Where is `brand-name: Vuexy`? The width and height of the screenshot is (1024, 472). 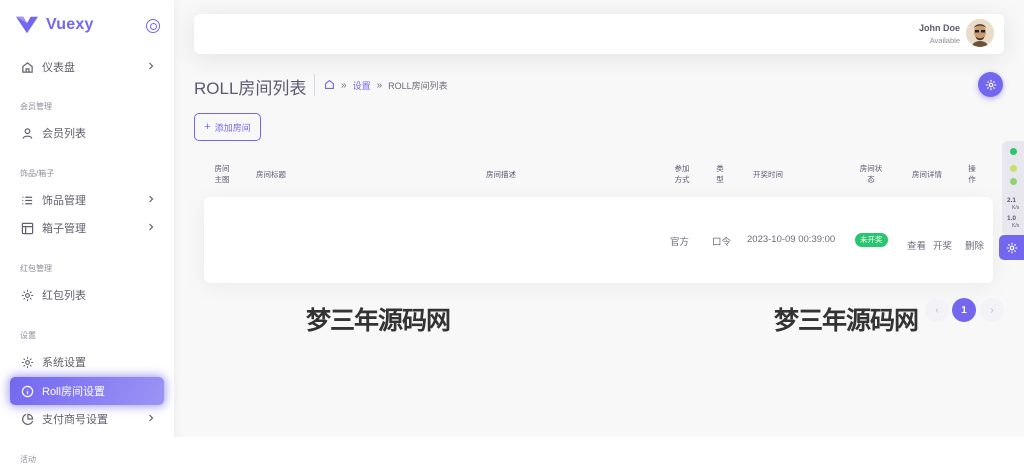
brand-name: Vuexy is located at coordinates (70, 24).